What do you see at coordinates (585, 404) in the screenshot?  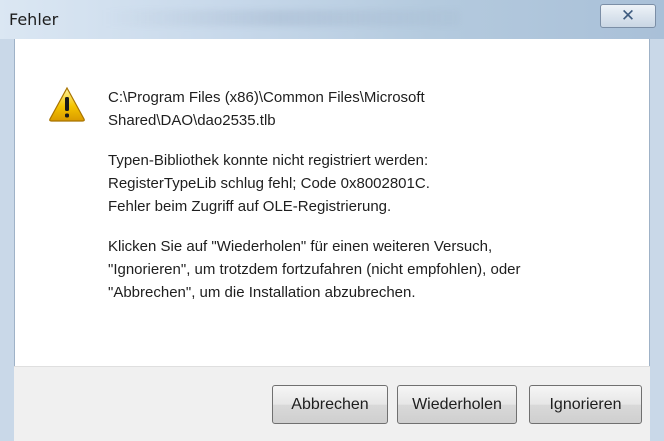 I see `ignorieren-button: Ignorieren` at bounding box center [585, 404].